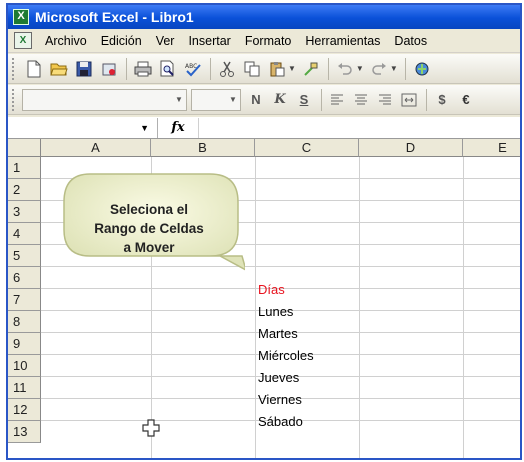 This screenshot has height=462, width=524. Describe the element at coordinates (165, 41) in the screenshot. I see `menu-ver: Ver` at that location.